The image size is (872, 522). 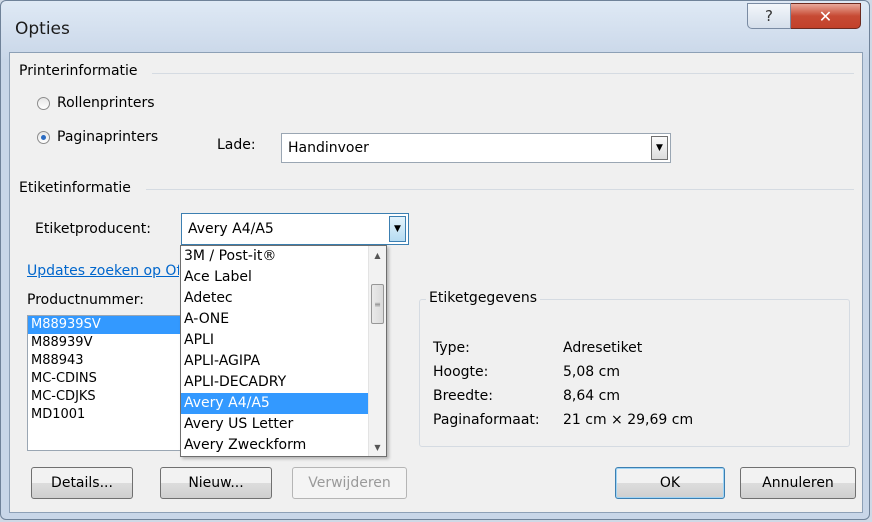 What do you see at coordinates (628, 420) in the screenshot?
I see `detail-value: 21 cm × 29,69 cm` at bounding box center [628, 420].